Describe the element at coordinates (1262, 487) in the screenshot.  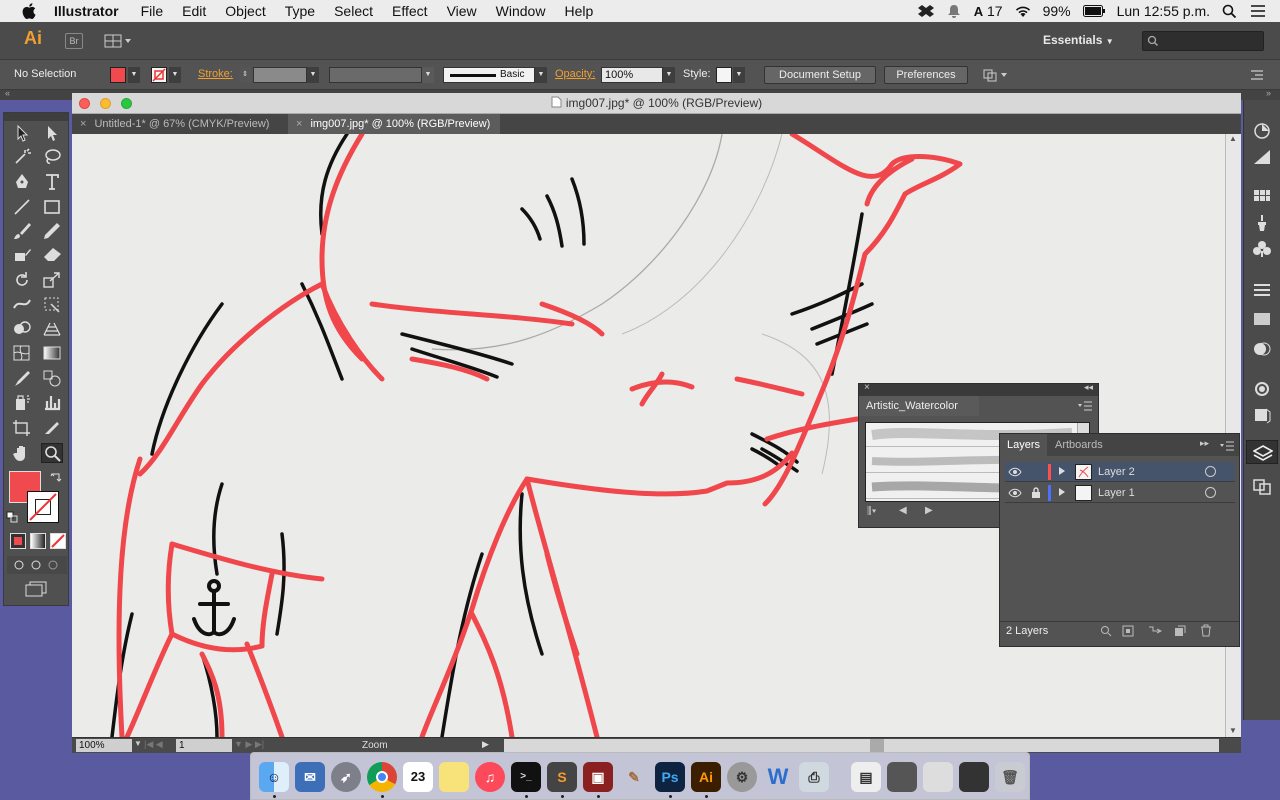
I see `artboards-panel-icon` at that location.